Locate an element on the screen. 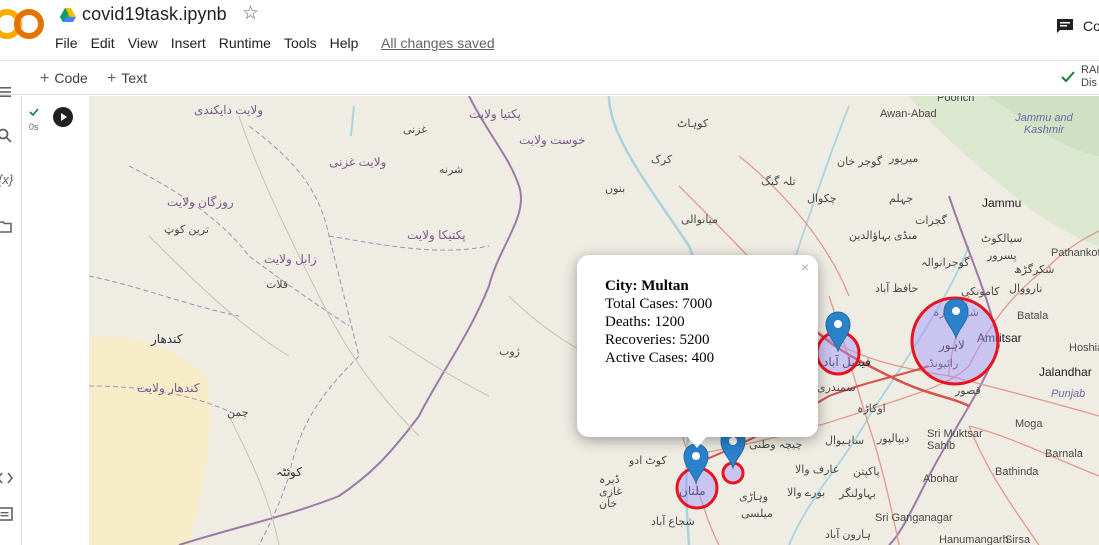  multan-marker-icon is located at coordinates (696, 464).